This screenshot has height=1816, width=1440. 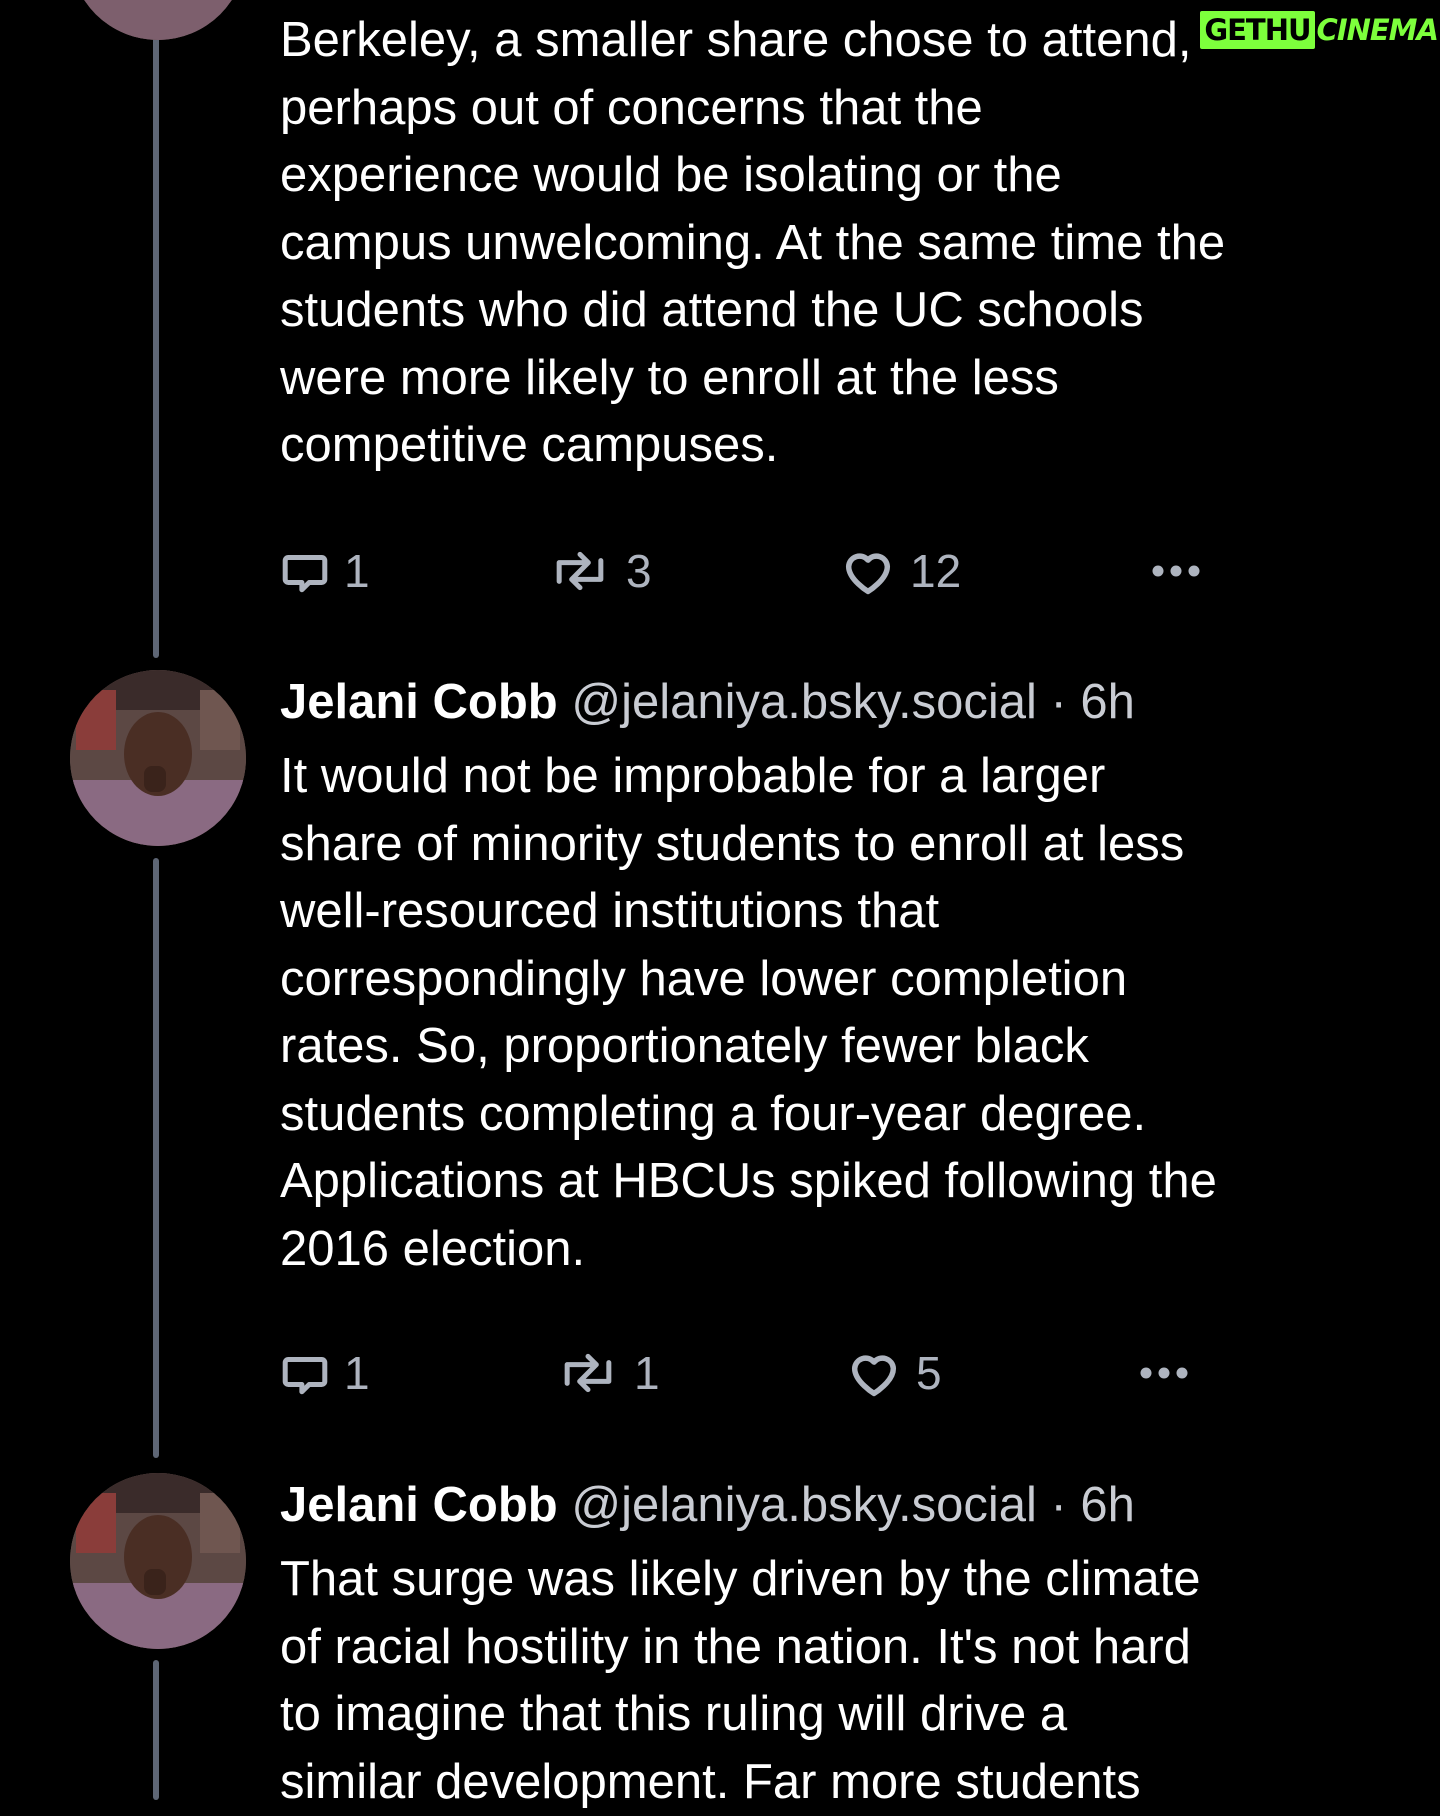 I want to click on like-button: 12, so click(x=900, y=571).